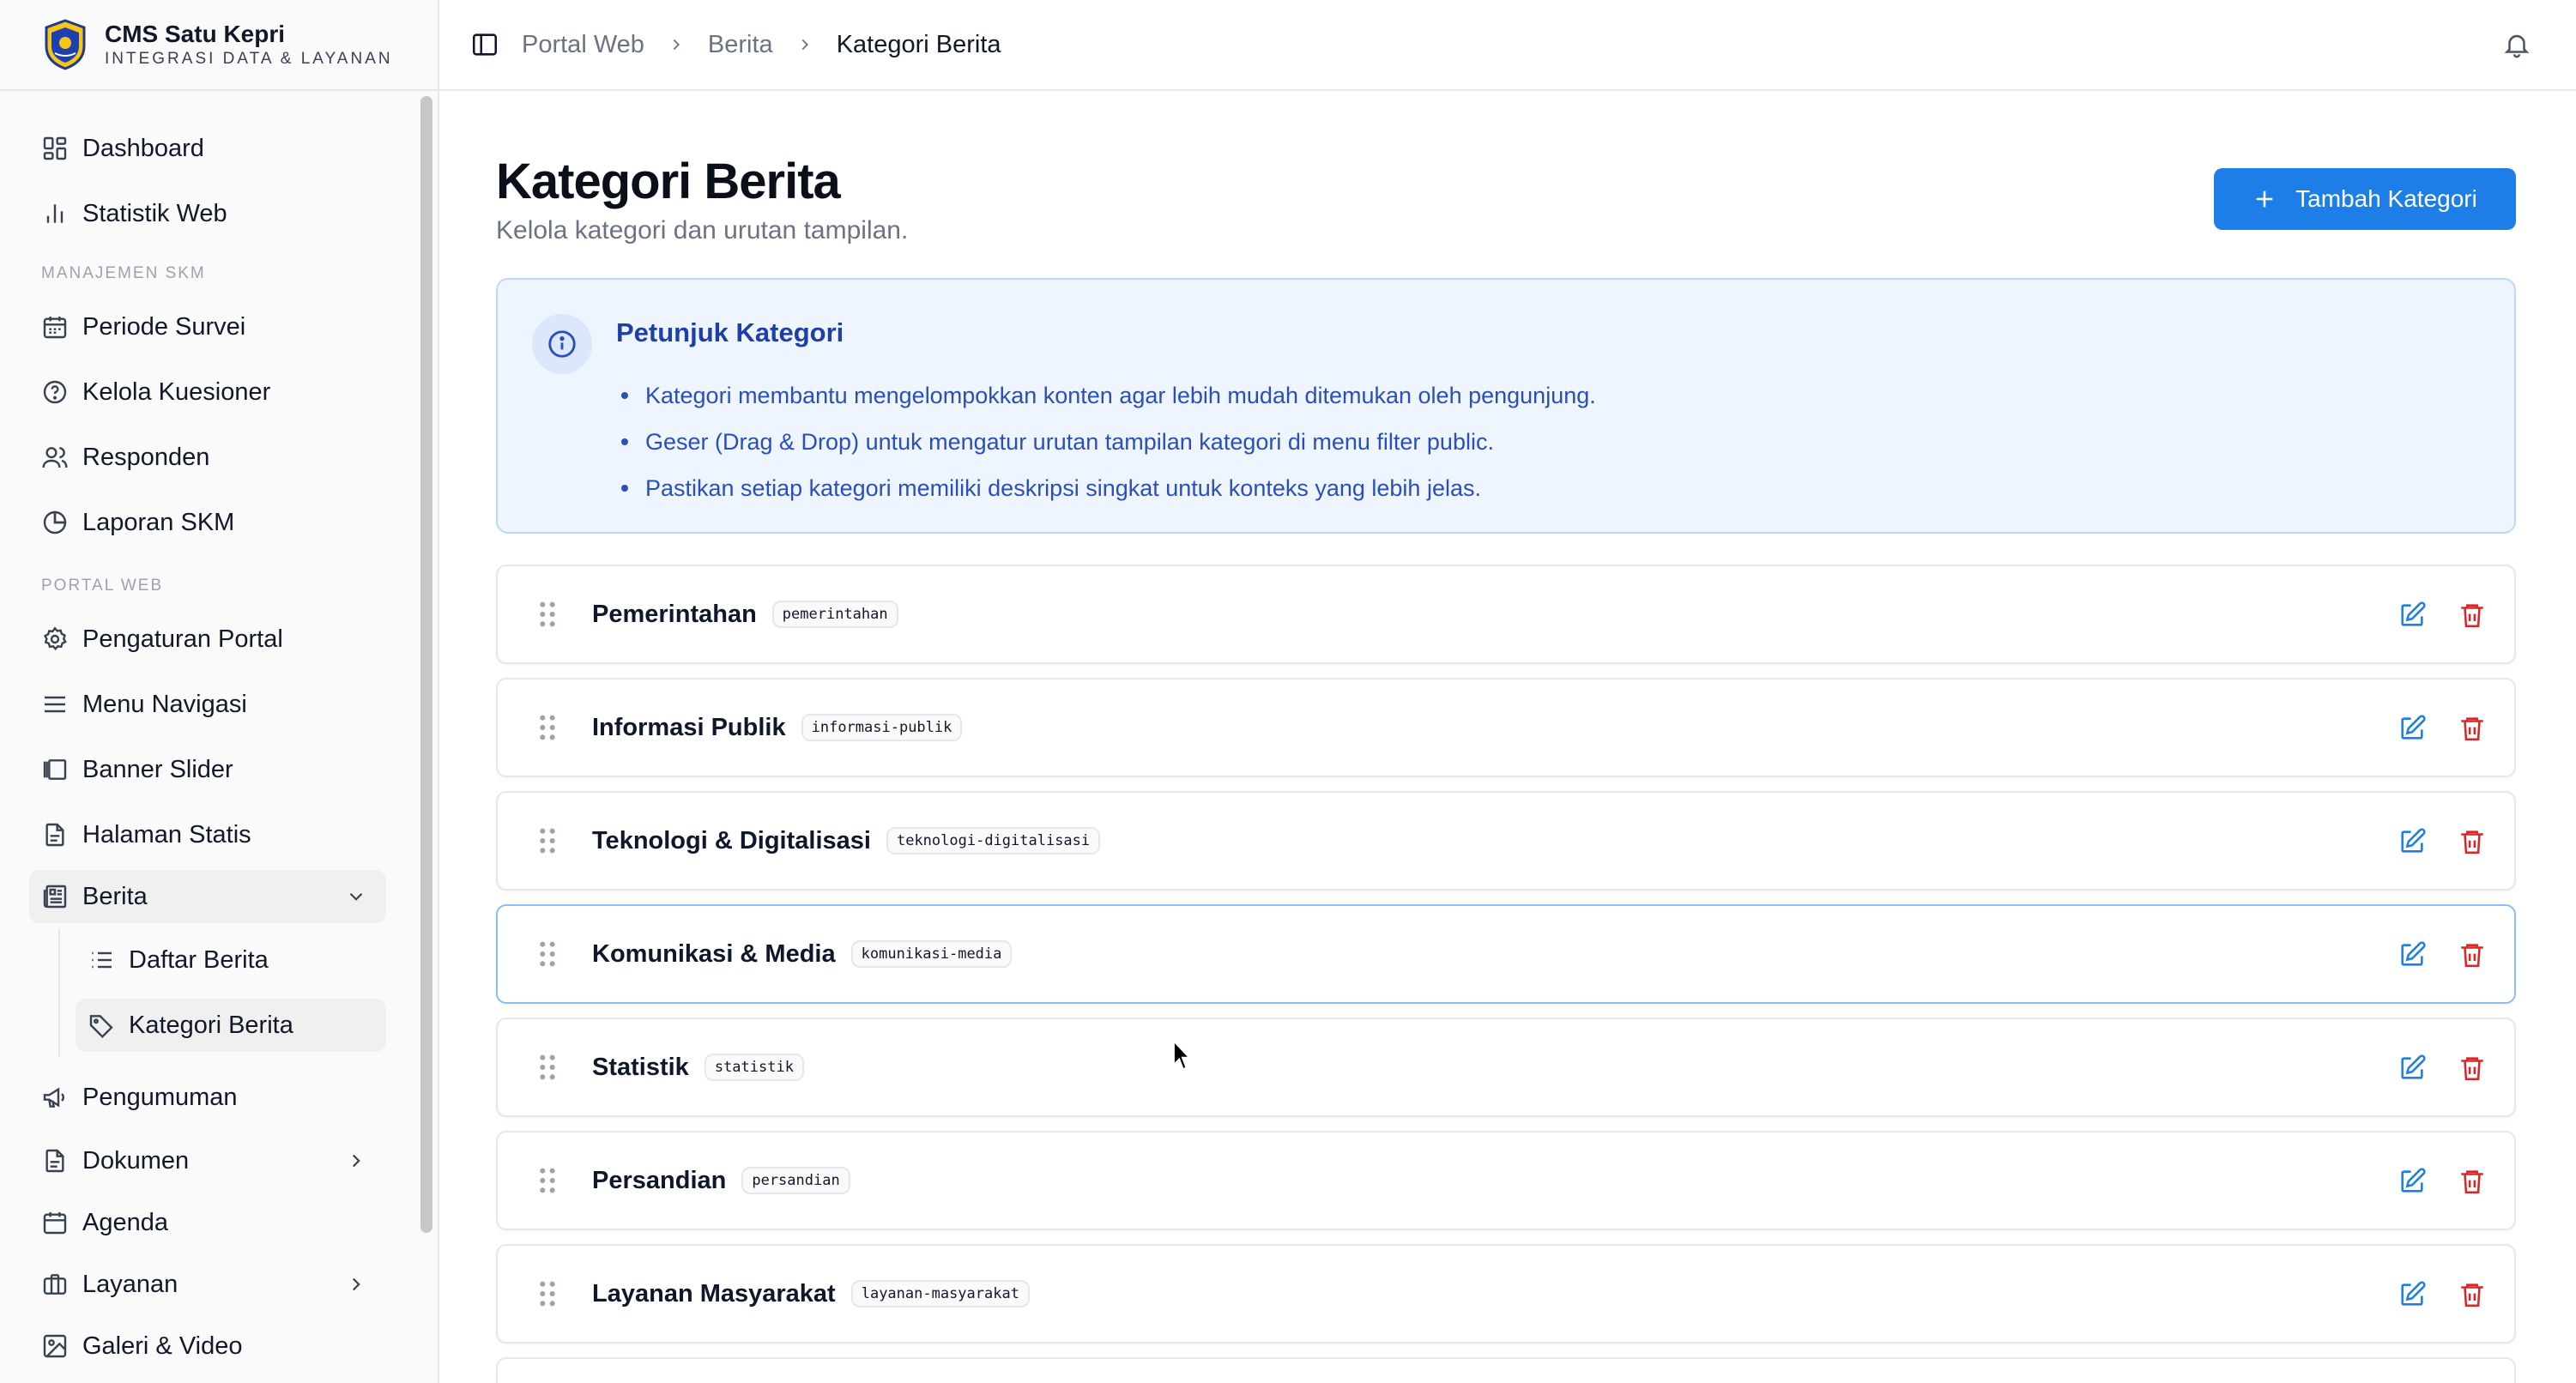 This screenshot has height=1383, width=2576. What do you see at coordinates (207, 639) in the screenshot?
I see `sidebar-item-pengaturan-portal: Pengaturan Portal` at bounding box center [207, 639].